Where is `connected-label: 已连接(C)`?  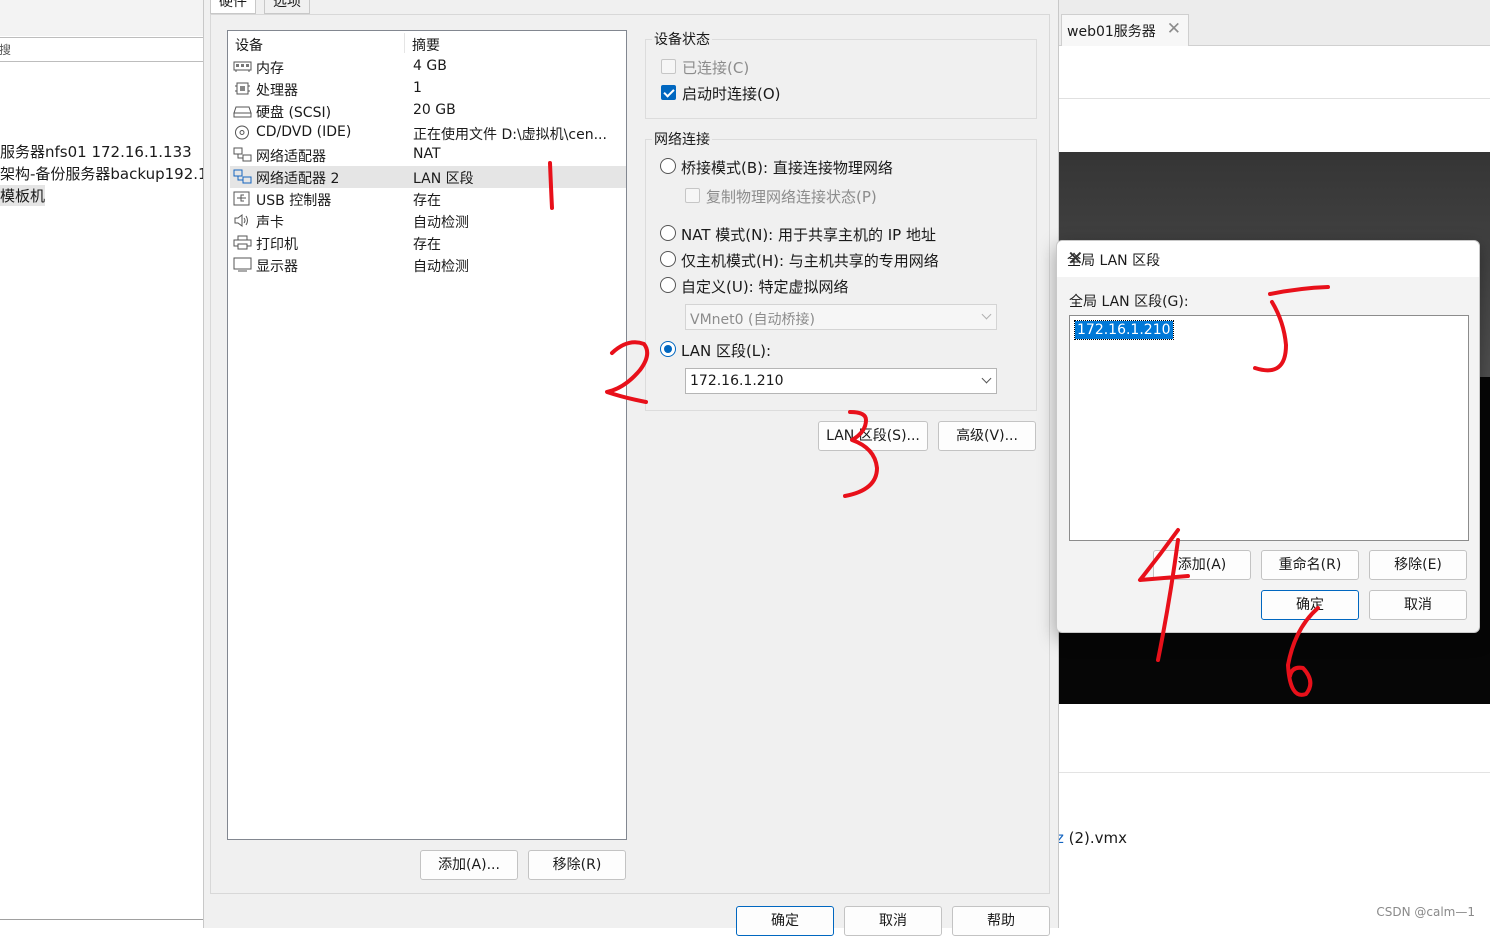 connected-label: 已连接(C) is located at coordinates (716, 68).